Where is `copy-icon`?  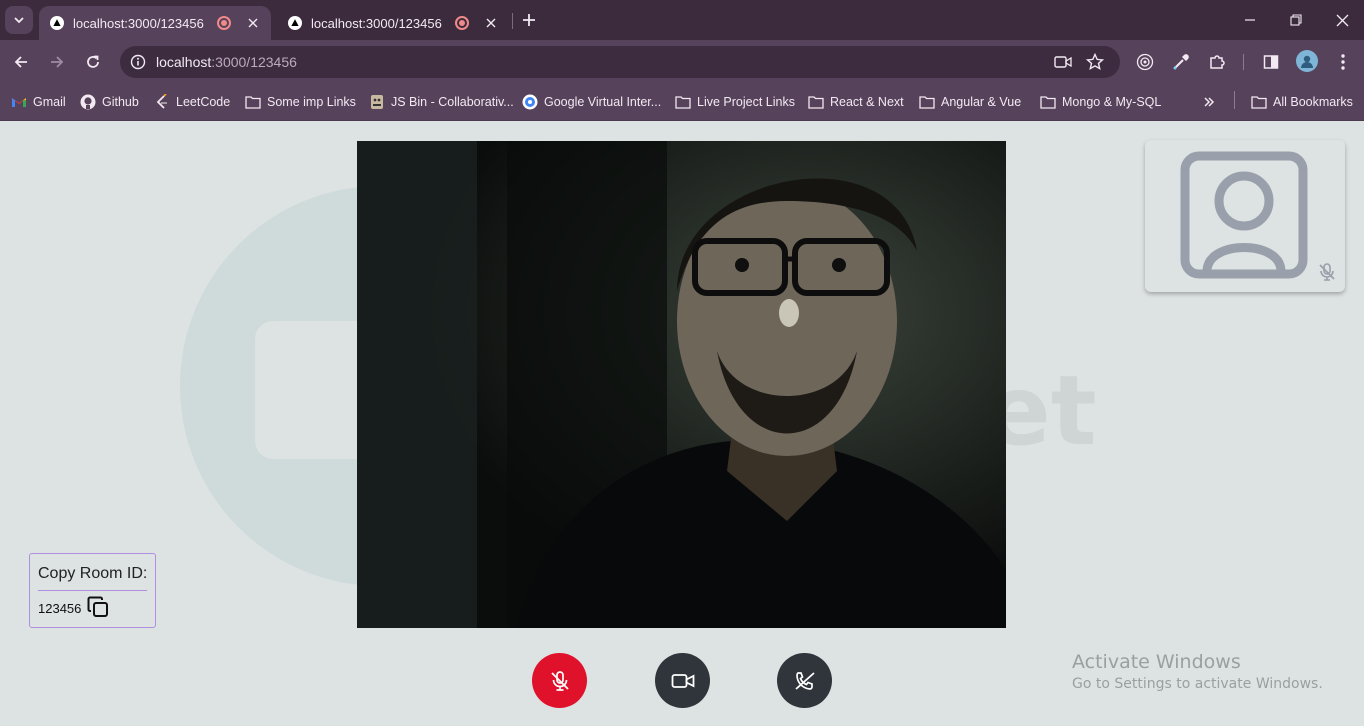
copy-icon is located at coordinates (98, 607).